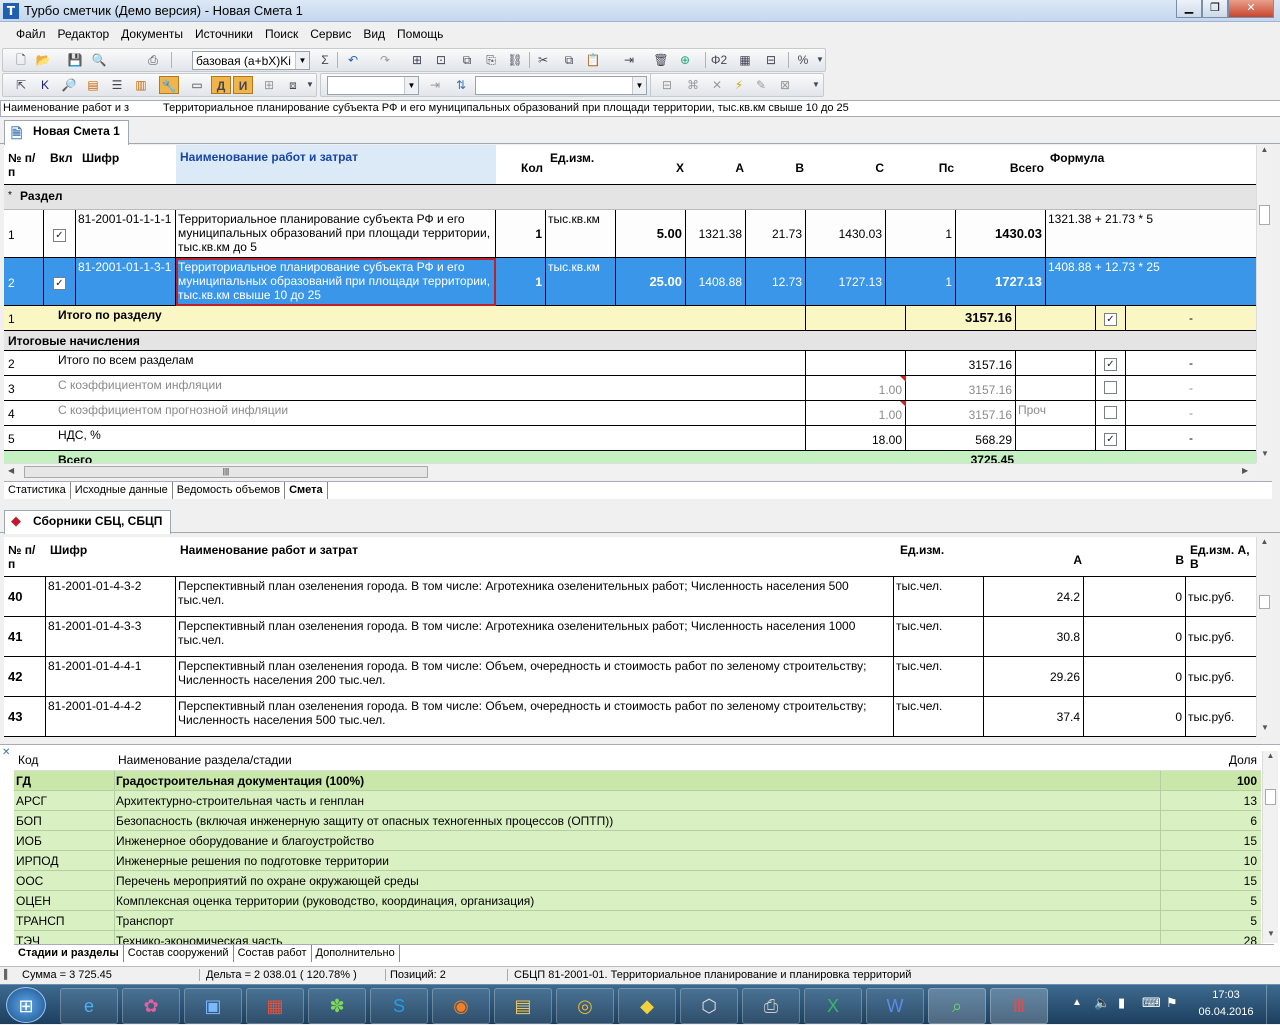 The image size is (1280, 1025). What do you see at coordinates (1226, 995) in the screenshot?
I see `clock-time: 17:03` at bounding box center [1226, 995].